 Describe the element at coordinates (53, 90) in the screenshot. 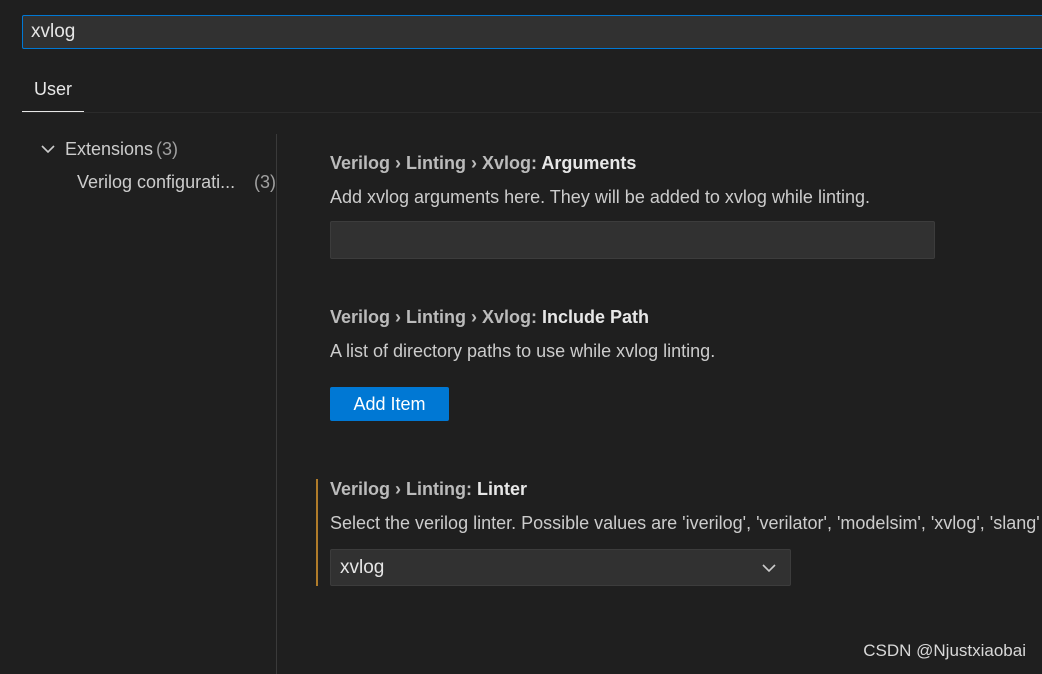

I see `tab-user: User` at that location.